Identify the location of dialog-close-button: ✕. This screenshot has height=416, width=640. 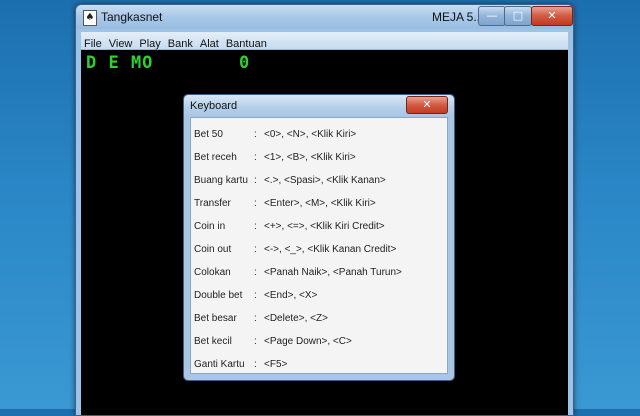
(427, 105).